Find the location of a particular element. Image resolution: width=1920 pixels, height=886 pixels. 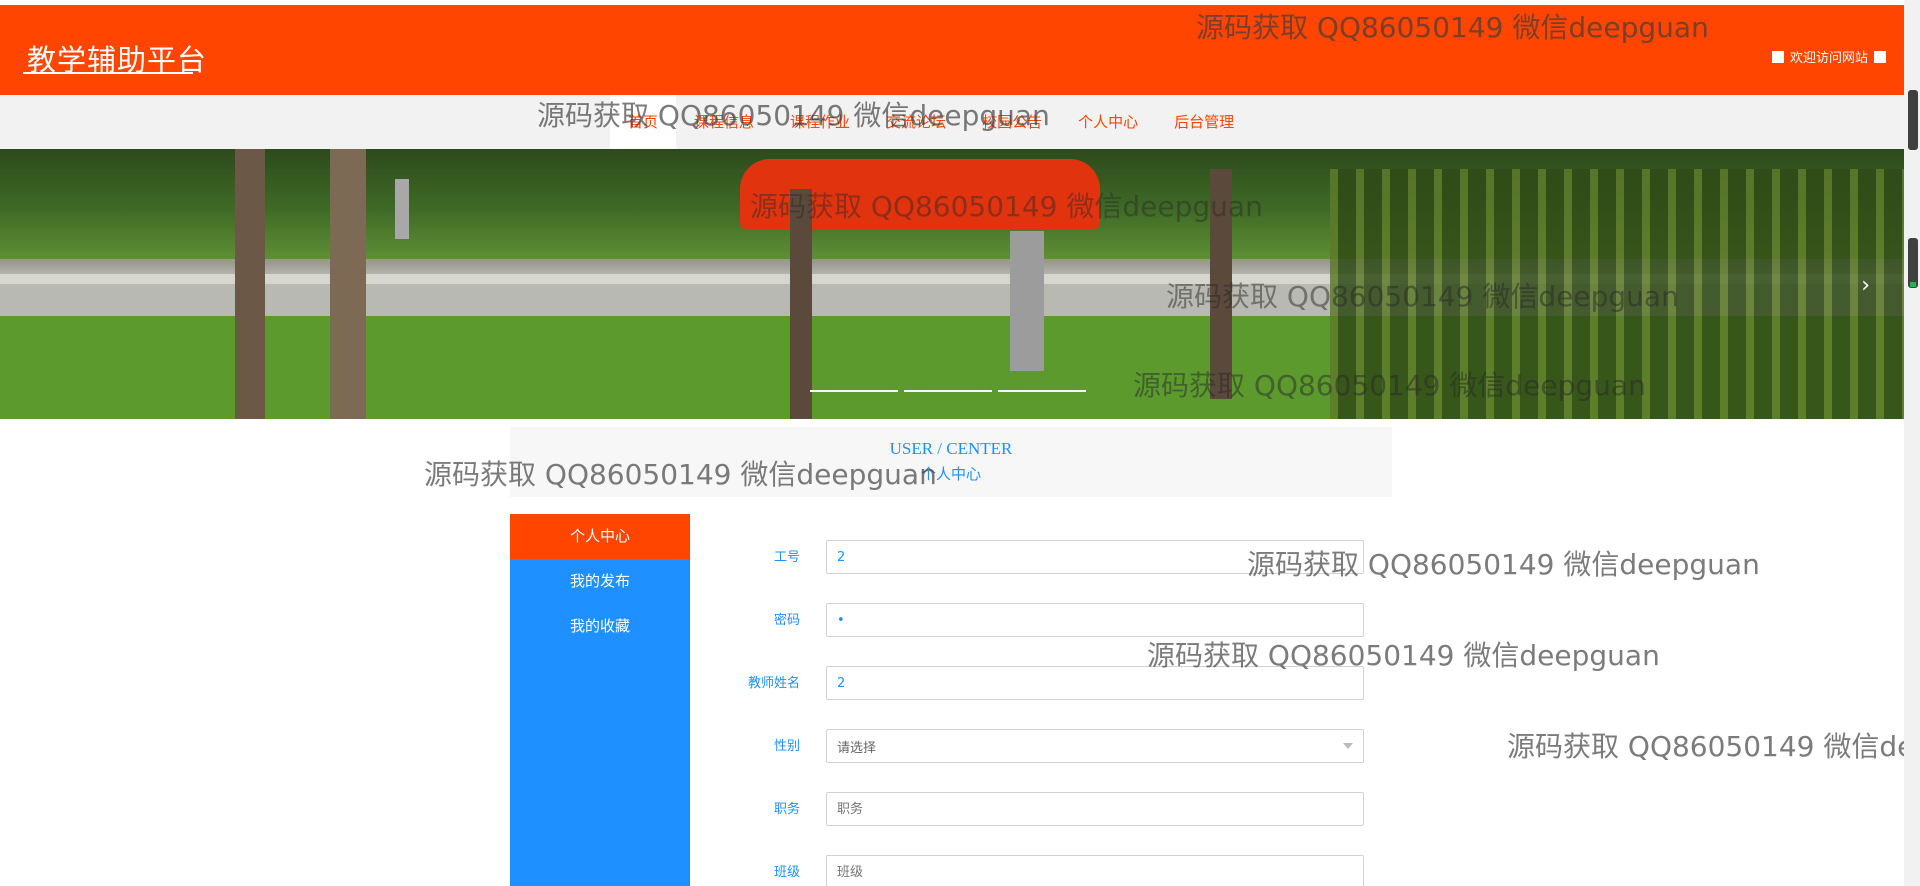

employee-id-input is located at coordinates (1095, 557).